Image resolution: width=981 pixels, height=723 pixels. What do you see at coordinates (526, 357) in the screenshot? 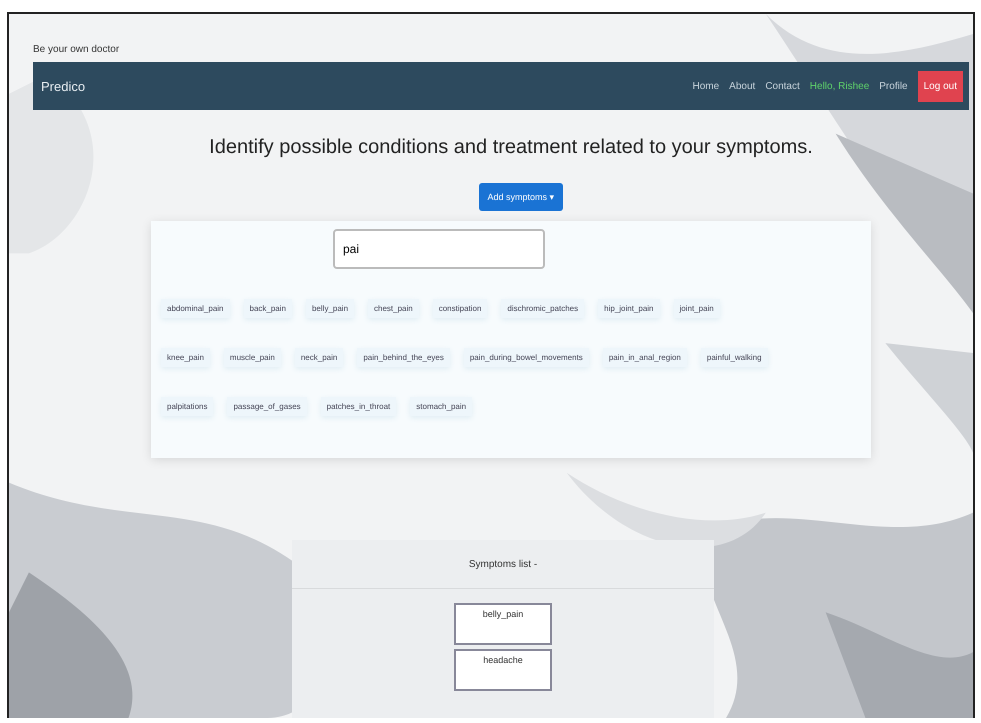
I see `symptom-option: pain_during_bowel_movements` at bounding box center [526, 357].